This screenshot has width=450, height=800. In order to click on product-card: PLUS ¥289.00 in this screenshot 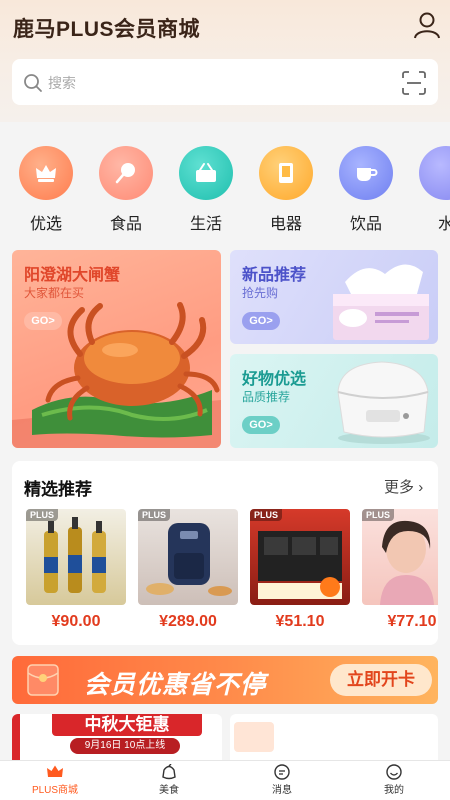, I will do `click(188, 569)`.